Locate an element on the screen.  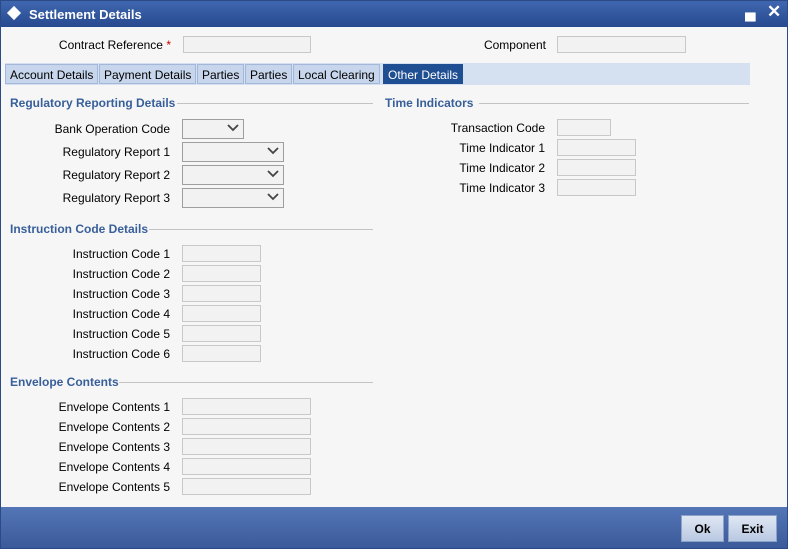
instruction-code-4-input is located at coordinates (221, 313).